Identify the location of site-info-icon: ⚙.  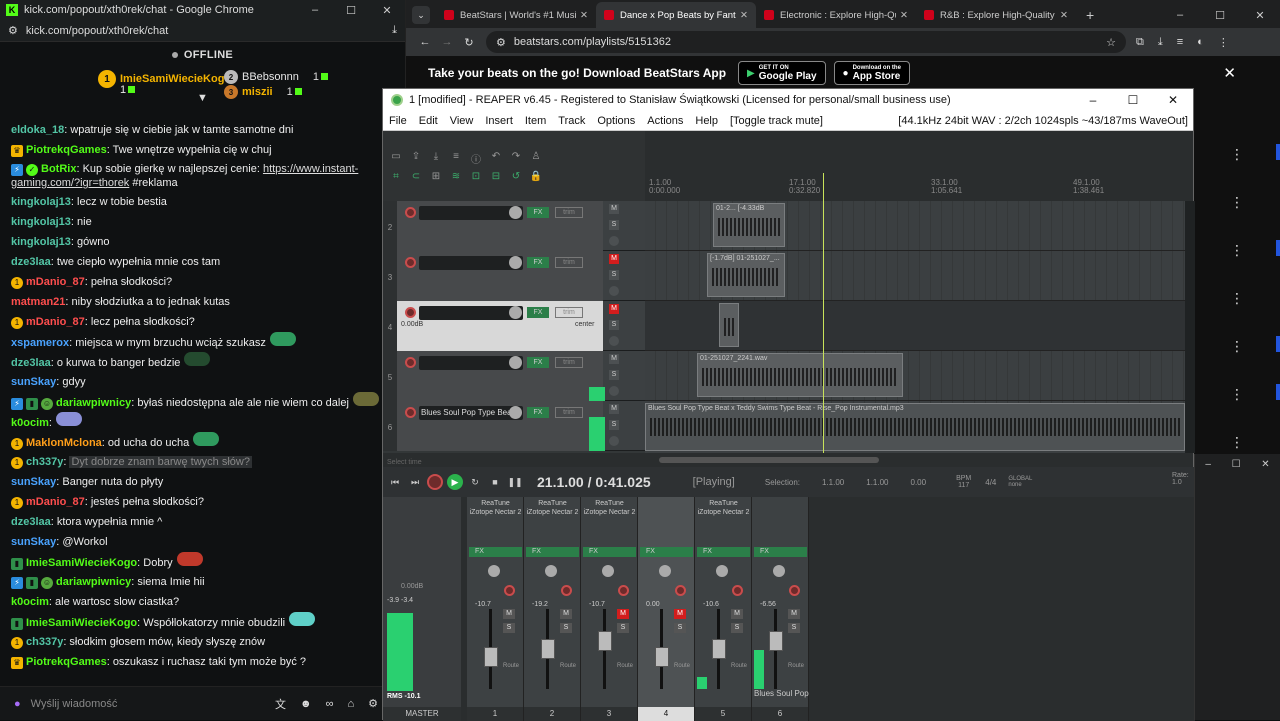
(501, 42).